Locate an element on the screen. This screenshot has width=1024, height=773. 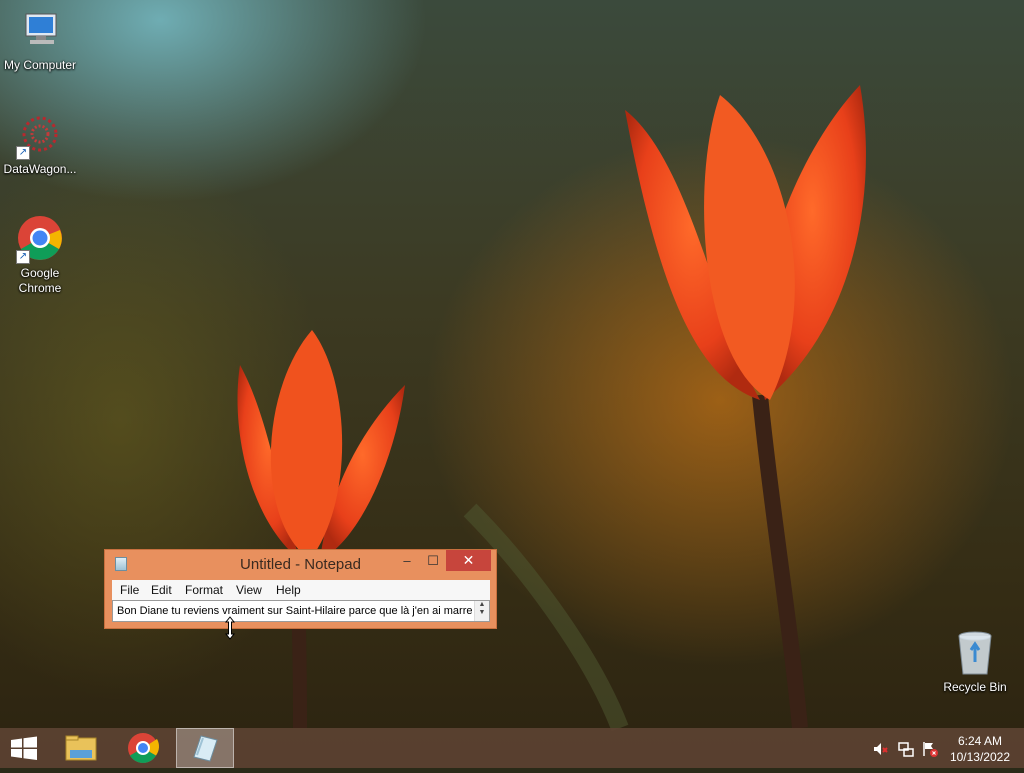
desktop-icon-my-computer: My Computer is located at coordinates (40, 40).